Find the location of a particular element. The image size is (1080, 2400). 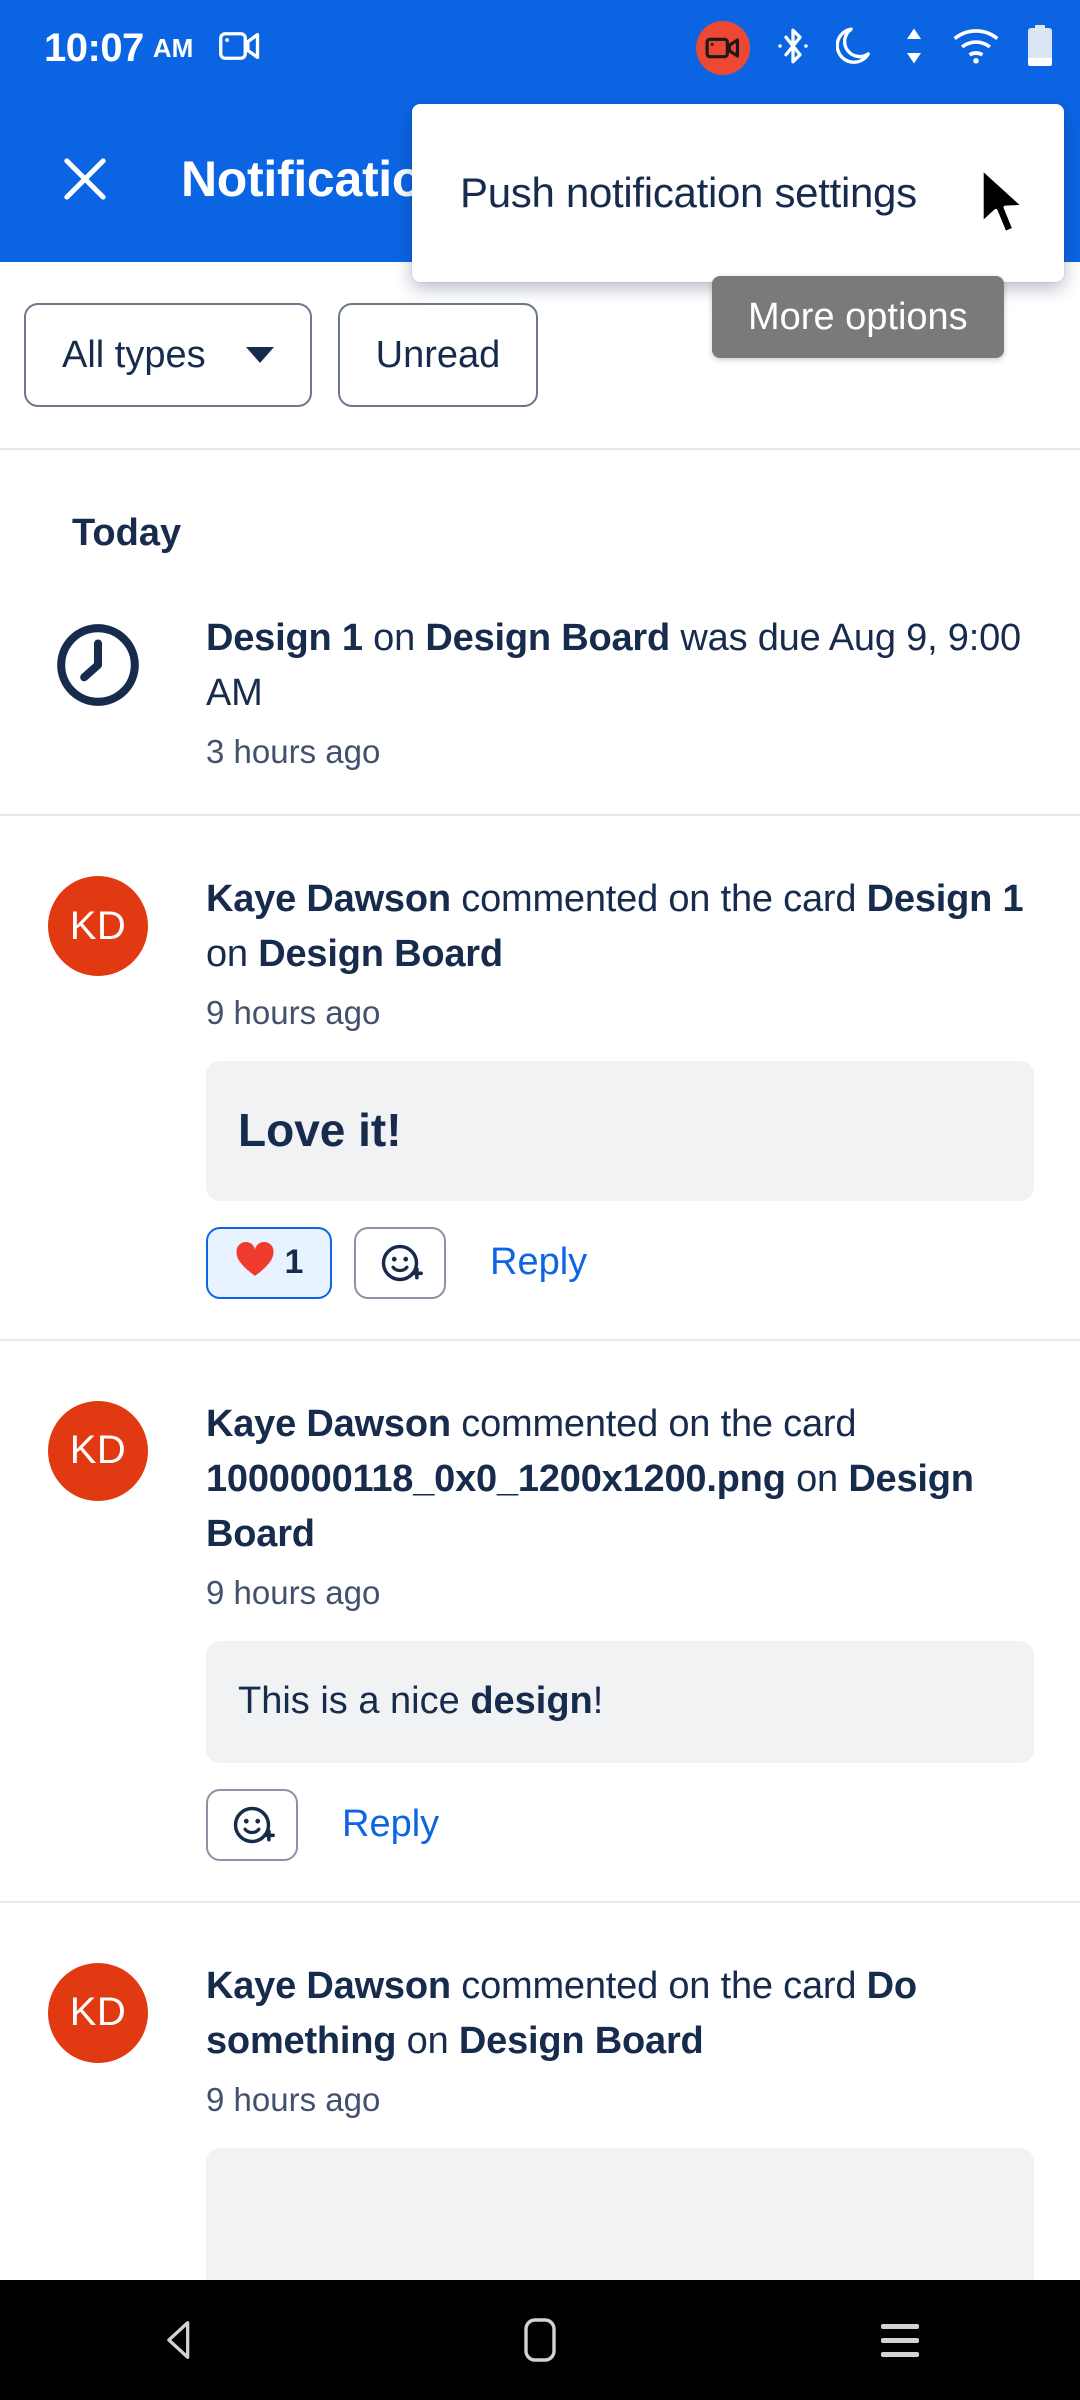

recents-icon is located at coordinates (900, 2340).